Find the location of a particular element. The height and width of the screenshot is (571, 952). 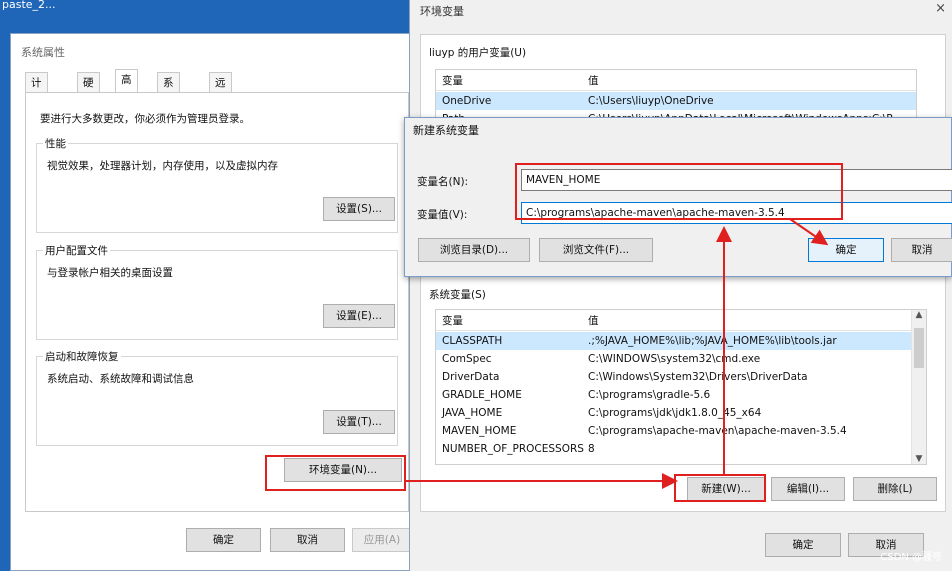

watermark: CSDN @骚夸 is located at coordinates (911, 557).